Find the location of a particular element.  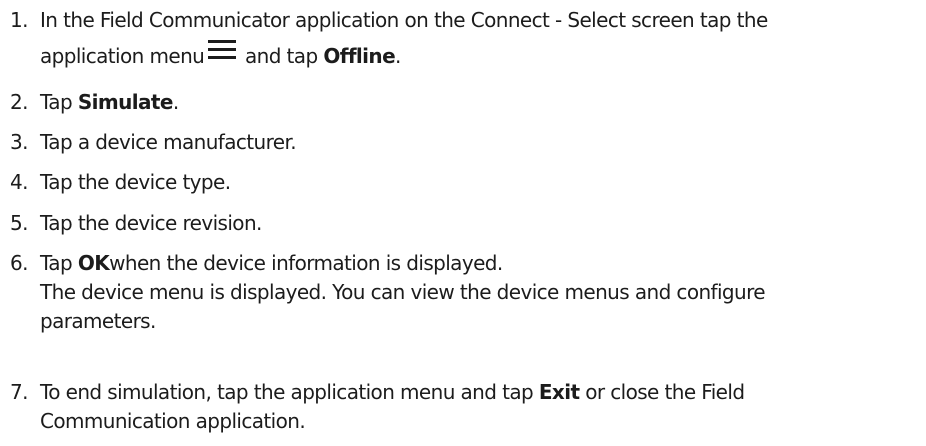

step-text: Tap Simulate. is located at coordinates (480, 102).